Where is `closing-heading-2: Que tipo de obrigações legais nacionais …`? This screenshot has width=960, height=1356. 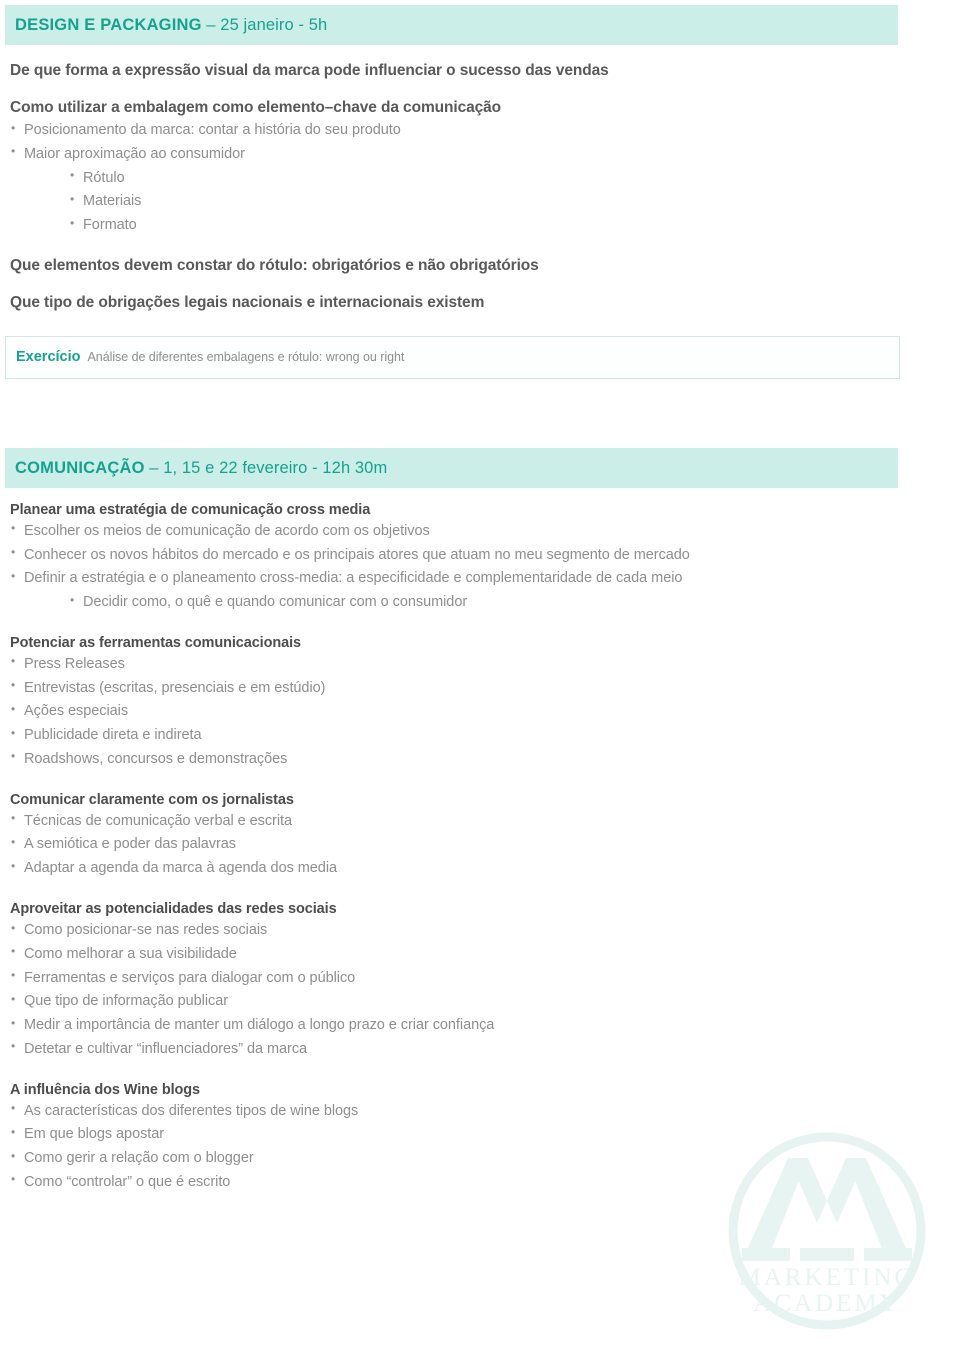
closing-heading-2: Que tipo de obrigações legais nacionais … is located at coordinates (247, 302).